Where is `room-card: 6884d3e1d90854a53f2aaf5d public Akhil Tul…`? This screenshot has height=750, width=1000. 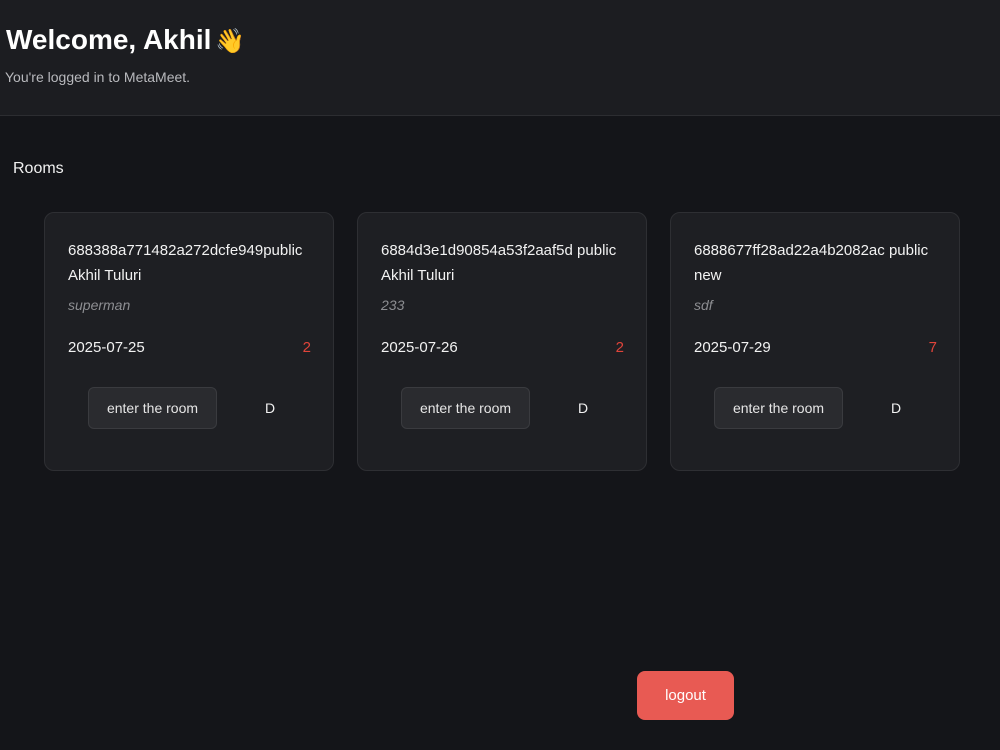
room-card: 6884d3e1d90854a53f2aaf5d public Akhil Tul… is located at coordinates (502, 341).